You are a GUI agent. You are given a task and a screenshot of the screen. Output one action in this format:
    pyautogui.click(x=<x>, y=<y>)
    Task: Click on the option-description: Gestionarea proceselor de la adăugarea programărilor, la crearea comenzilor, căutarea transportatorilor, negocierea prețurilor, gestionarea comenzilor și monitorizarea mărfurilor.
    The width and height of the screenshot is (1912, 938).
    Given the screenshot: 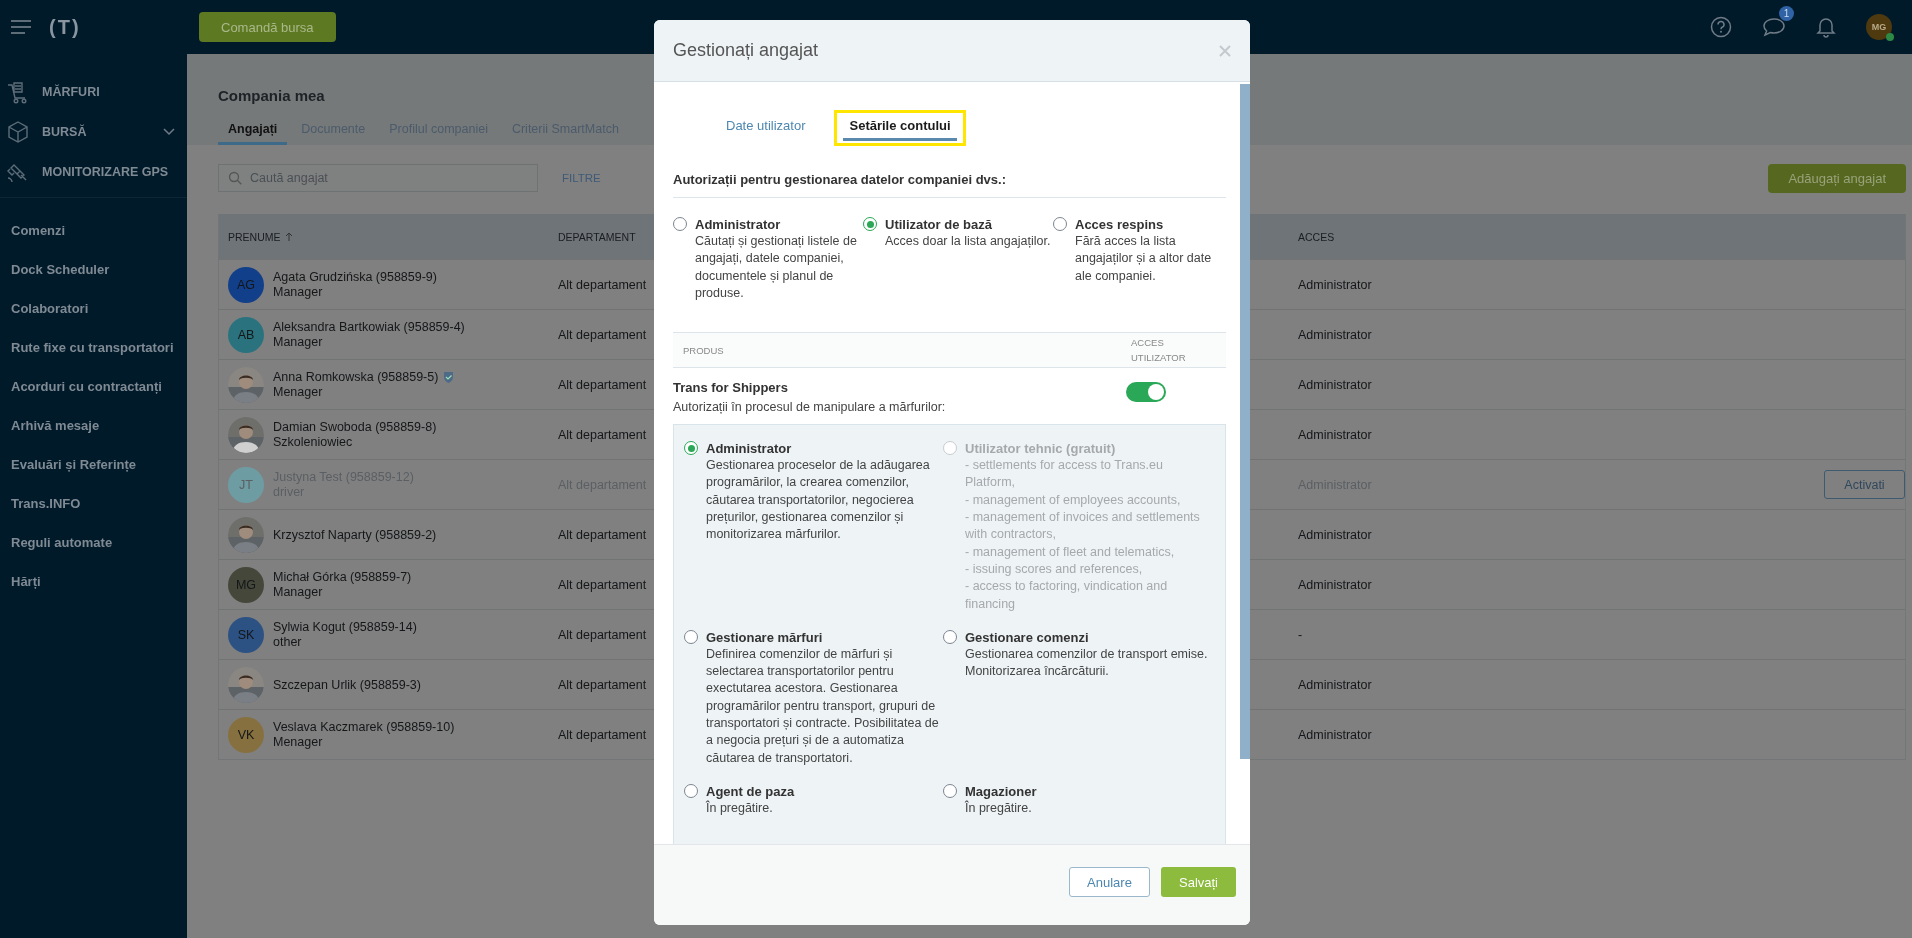 What is the action you would take?
    pyautogui.click(x=818, y=500)
    